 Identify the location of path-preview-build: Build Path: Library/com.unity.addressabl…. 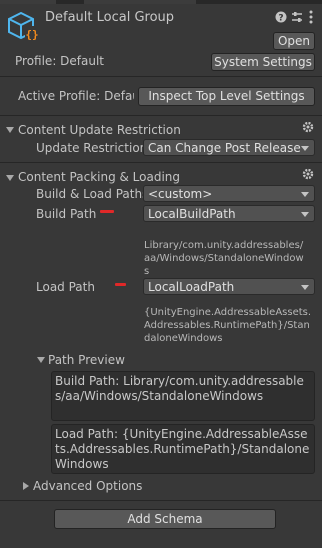
(183, 396).